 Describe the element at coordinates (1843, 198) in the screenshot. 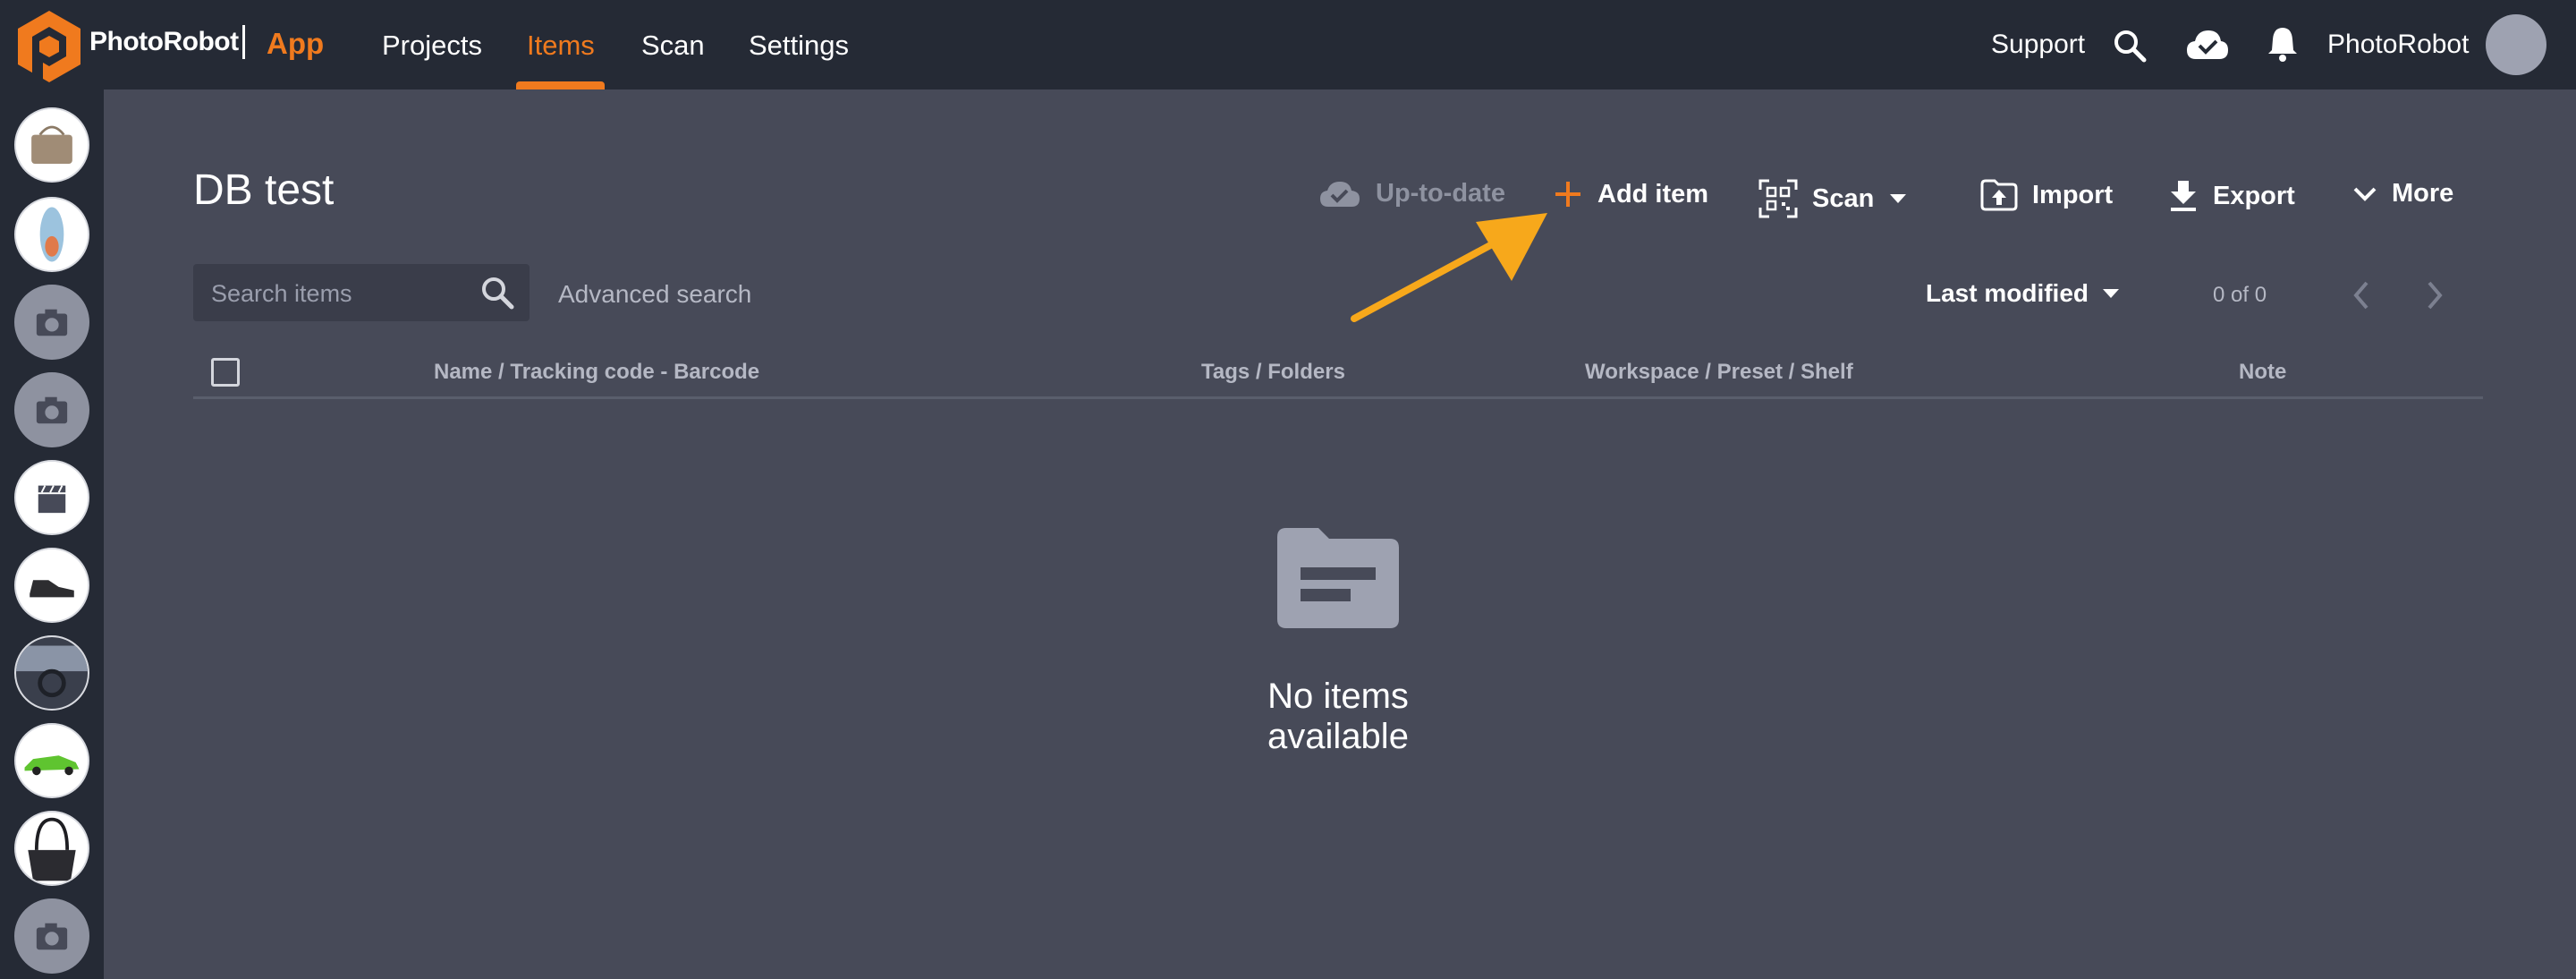

I see `scan-label: Scan` at that location.